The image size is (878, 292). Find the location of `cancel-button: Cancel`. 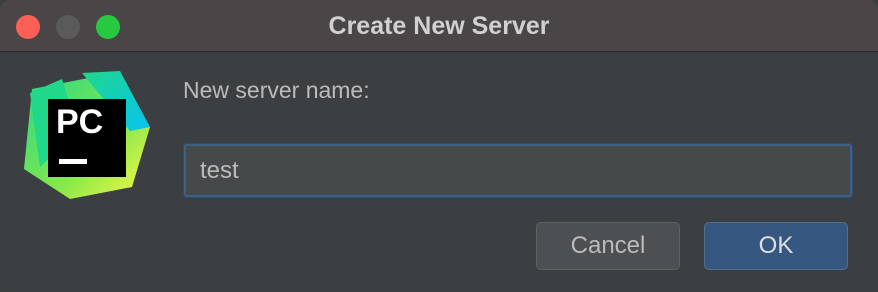

cancel-button: Cancel is located at coordinates (608, 246).